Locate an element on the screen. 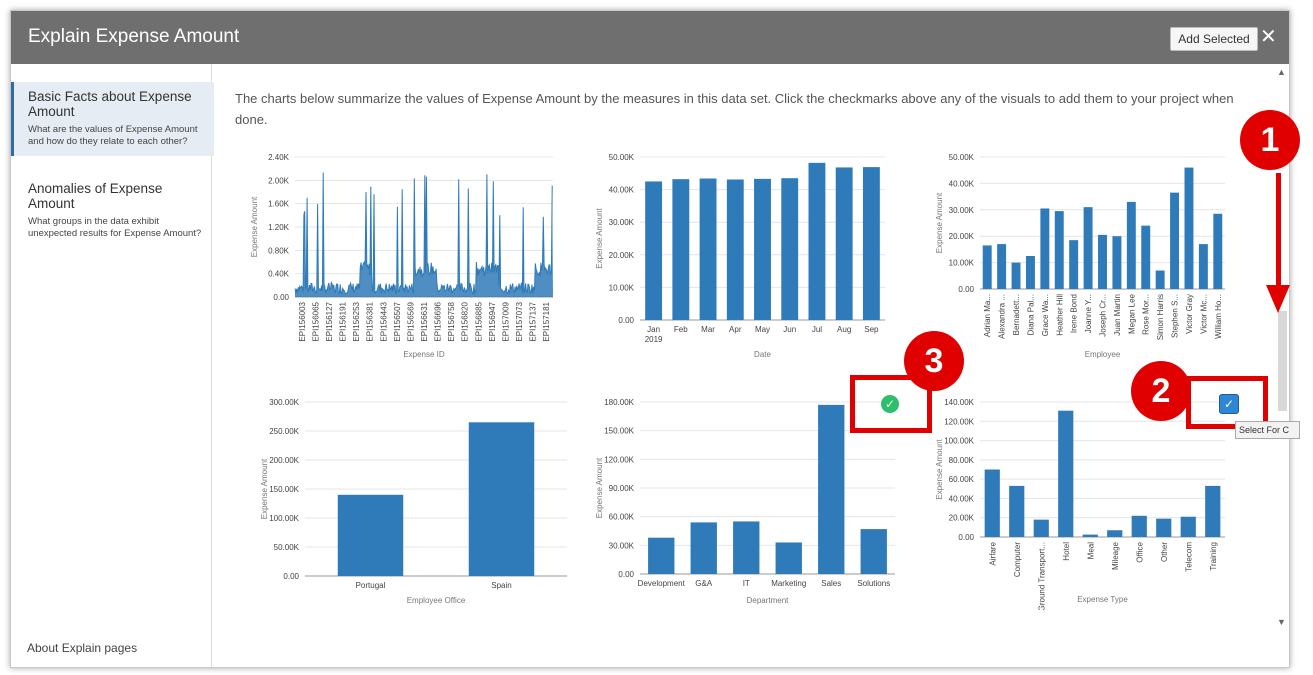 The width and height of the screenshot is (1313, 675). y-tick-label: 300.00K is located at coordinates (284, 402).